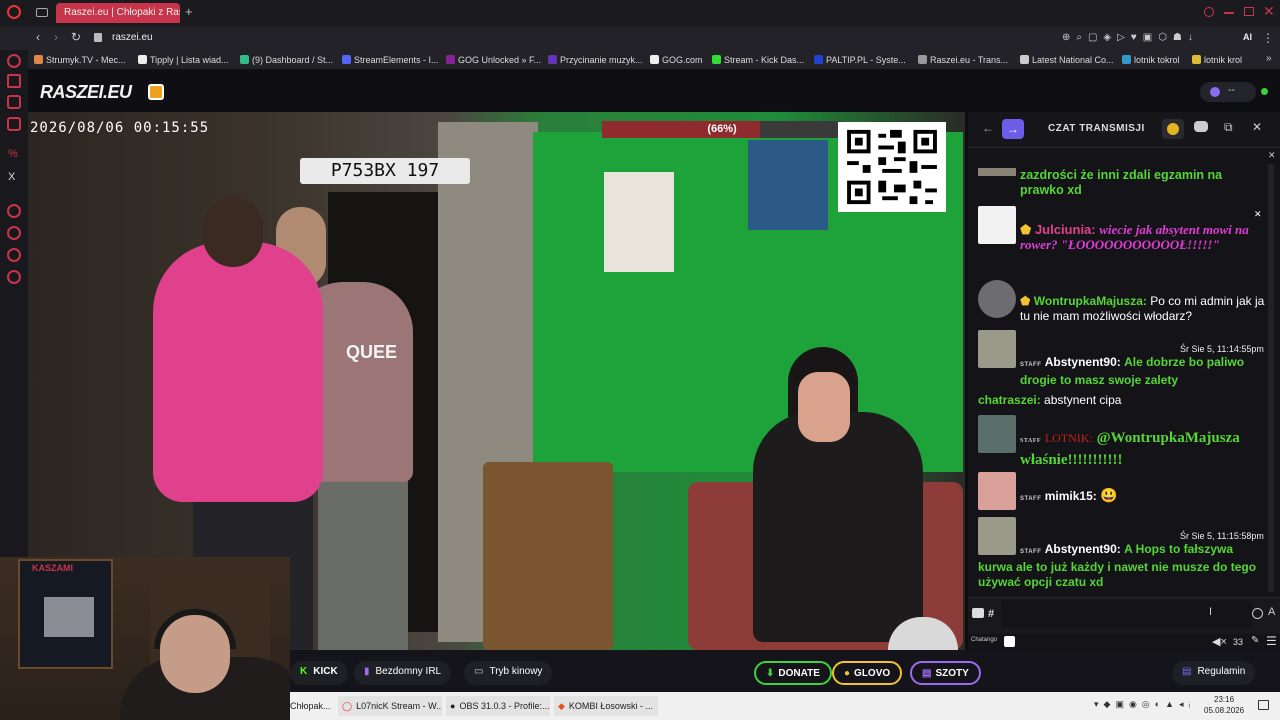 Image resolution: width=1280 pixels, height=720 pixels. What do you see at coordinates (1130, 37) in the screenshot?
I see `toolbar-icons: ⊕⌕▢◈▷♥▣⬡☗↓` at bounding box center [1130, 37].